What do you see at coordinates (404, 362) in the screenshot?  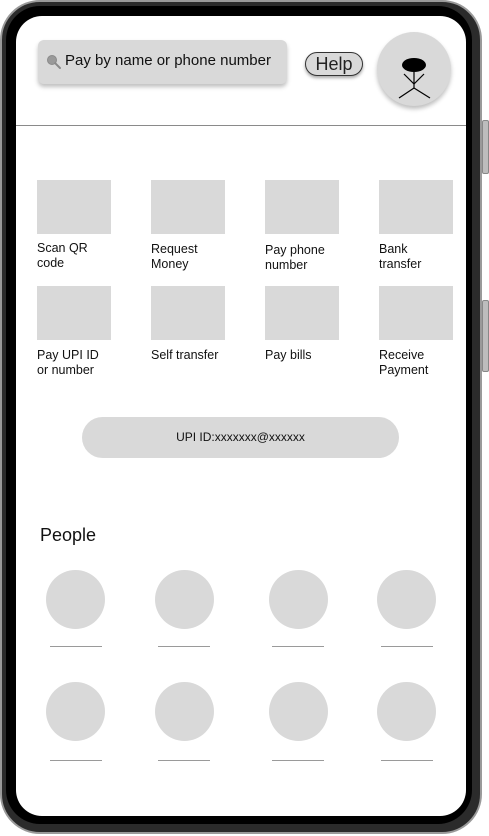 I see `action-label: Receive Payment` at bounding box center [404, 362].